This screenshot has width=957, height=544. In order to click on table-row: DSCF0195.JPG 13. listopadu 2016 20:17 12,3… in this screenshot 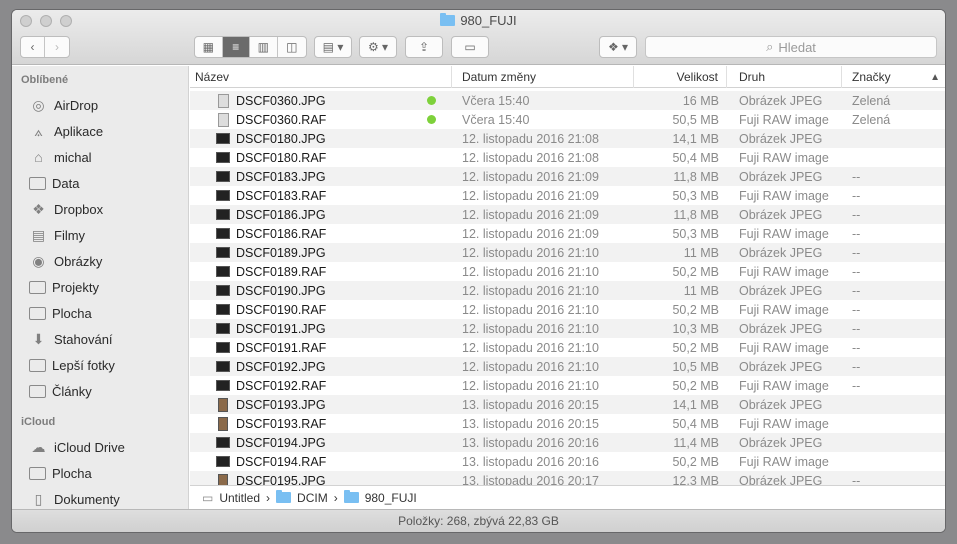, I will do `click(567, 478)`.